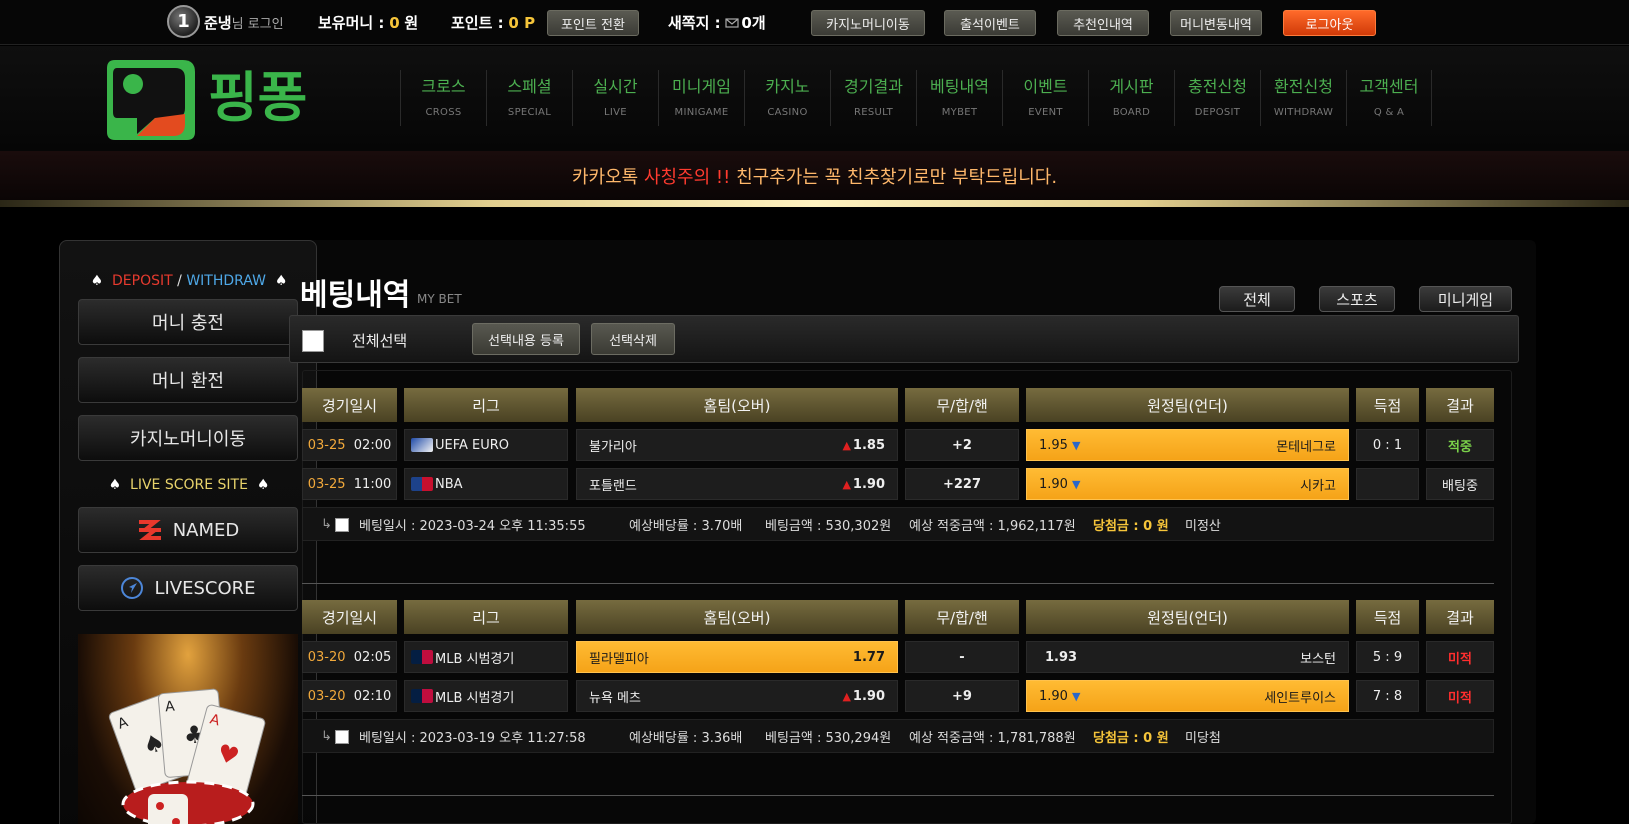 Image resolution: width=1629 pixels, height=824 pixels. Describe the element at coordinates (188, 588) in the screenshot. I see `livescore-button: LIVESCORE` at that location.